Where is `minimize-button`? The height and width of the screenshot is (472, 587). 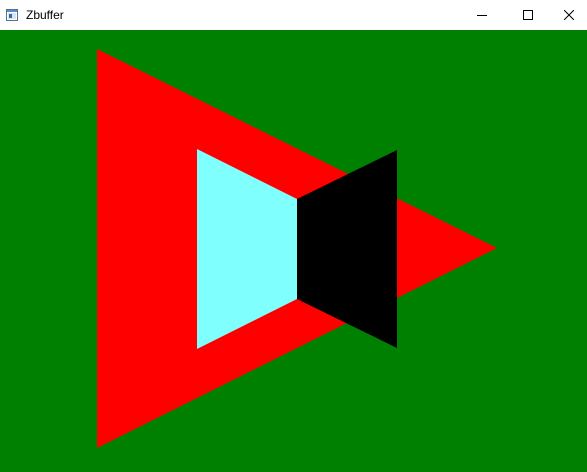 minimize-button is located at coordinates (482, 15).